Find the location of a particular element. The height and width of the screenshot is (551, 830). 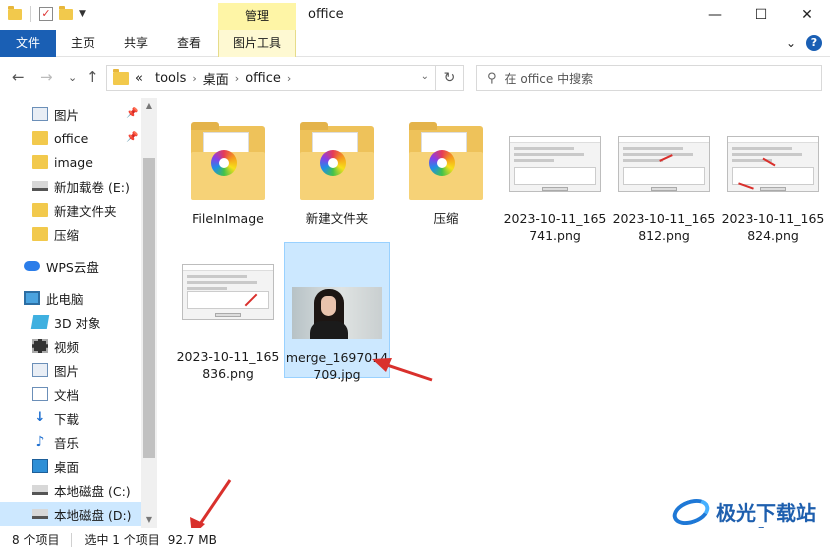

file-item-fileinimage: FileInImage is located at coordinates (228, 172).